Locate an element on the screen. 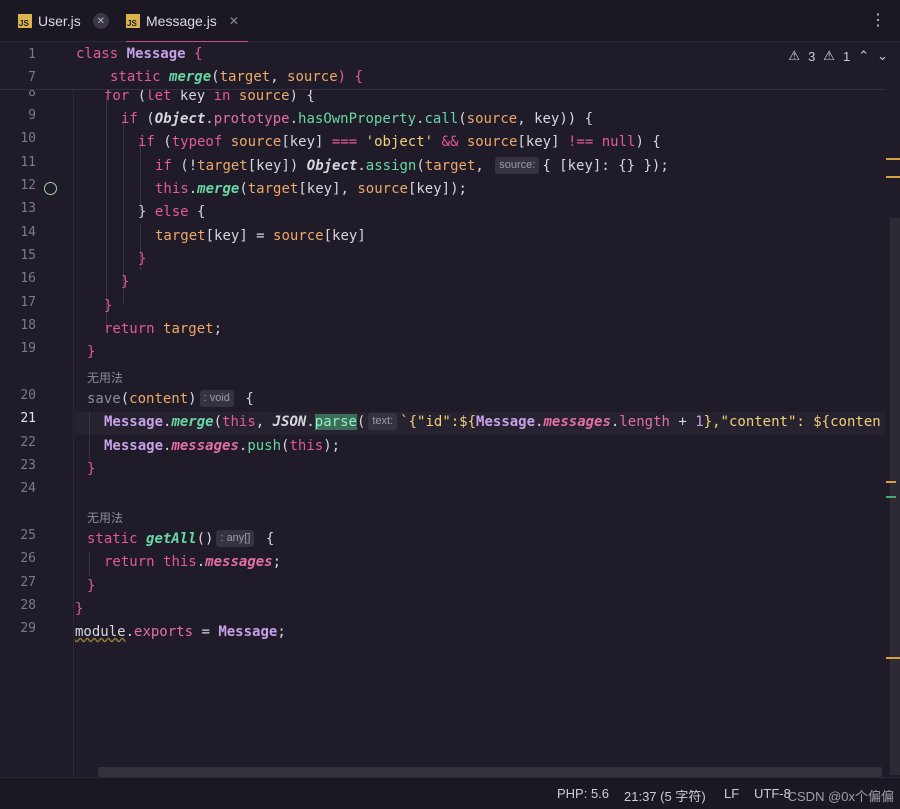 Image resolution: width=900 pixels, height=809 pixels. php-language-level: PHP: 5.6 is located at coordinates (583, 793).